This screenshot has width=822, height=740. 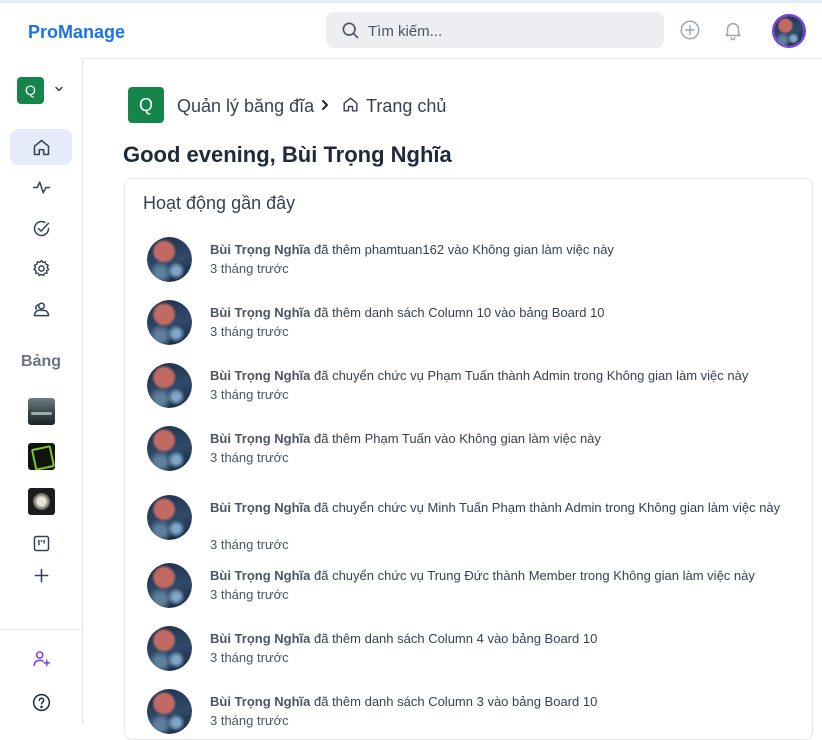 I want to click on help-button, so click(x=41, y=702).